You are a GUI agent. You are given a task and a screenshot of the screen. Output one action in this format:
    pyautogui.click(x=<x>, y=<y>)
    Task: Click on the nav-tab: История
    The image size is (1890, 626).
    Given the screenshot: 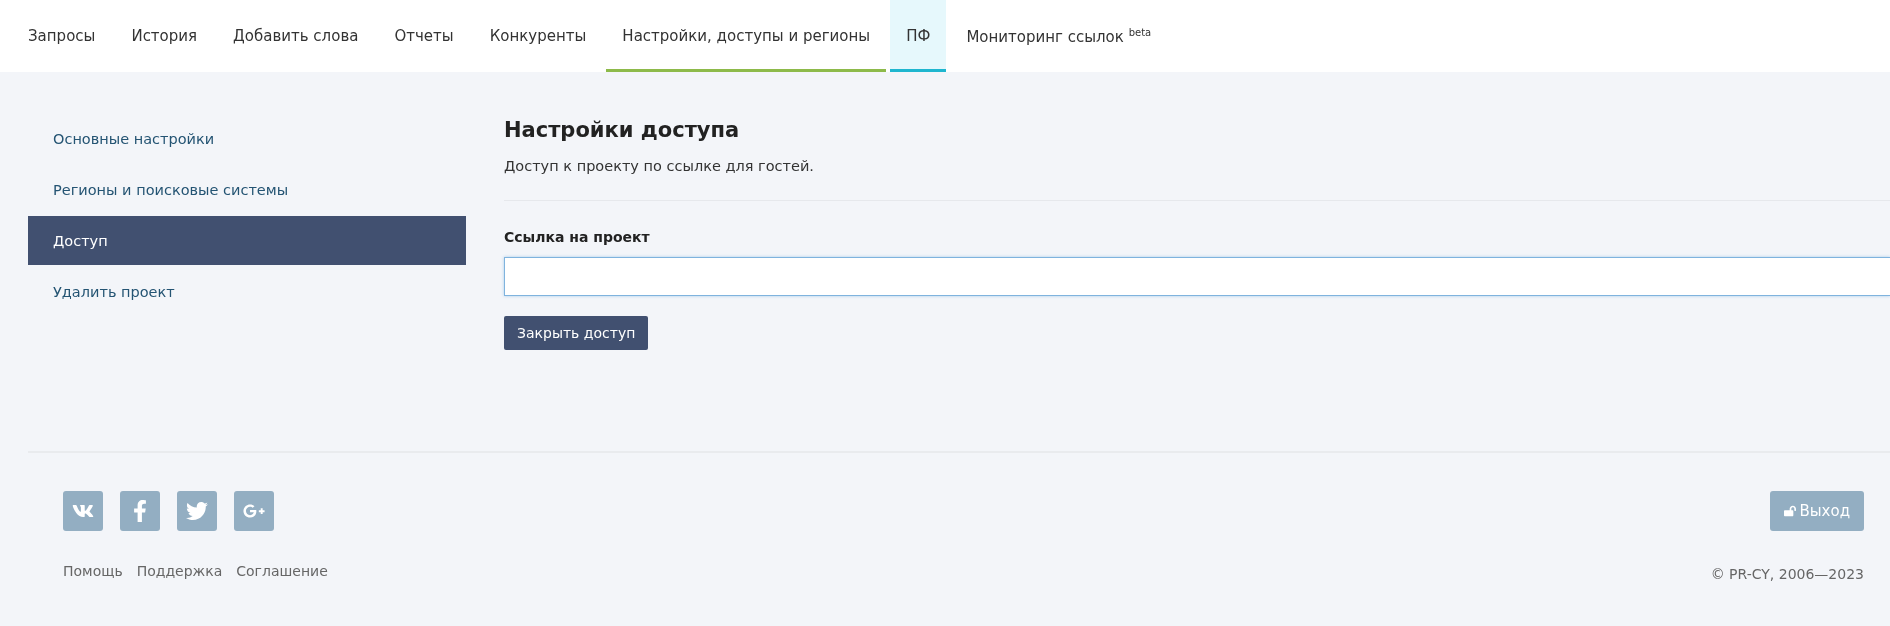 What is the action you would take?
    pyautogui.click(x=164, y=36)
    